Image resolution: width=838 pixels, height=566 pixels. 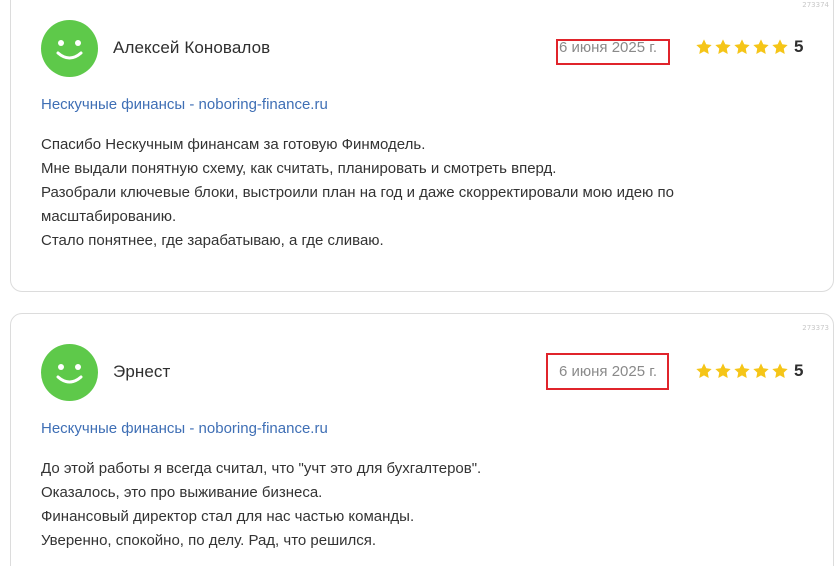 What do you see at coordinates (815, 5) in the screenshot?
I see `review-id: 273374` at bounding box center [815, 5].